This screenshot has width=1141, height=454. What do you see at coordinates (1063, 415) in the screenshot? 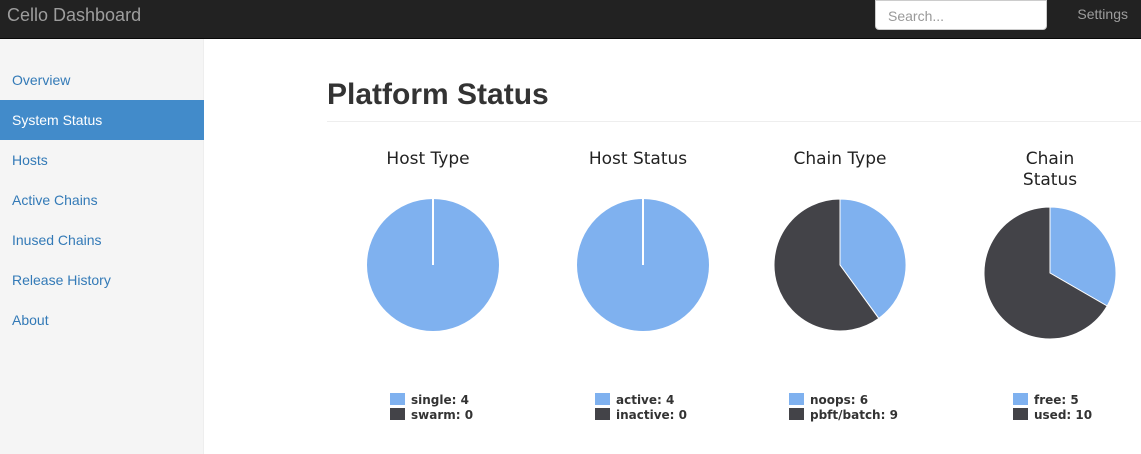
I see `legend-label: used: 10` at bounding box center [1063, 415].